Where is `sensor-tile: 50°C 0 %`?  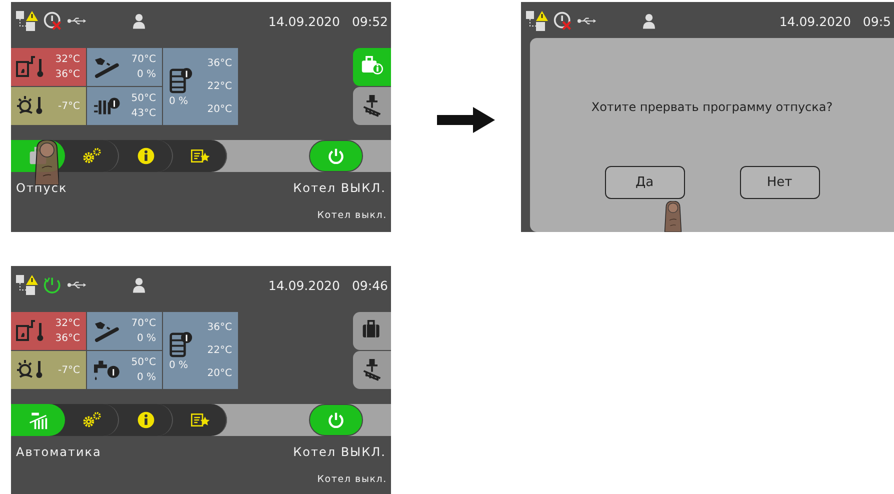 sensor-tile: 50°C 0 % is located at coordinates (124, 370).